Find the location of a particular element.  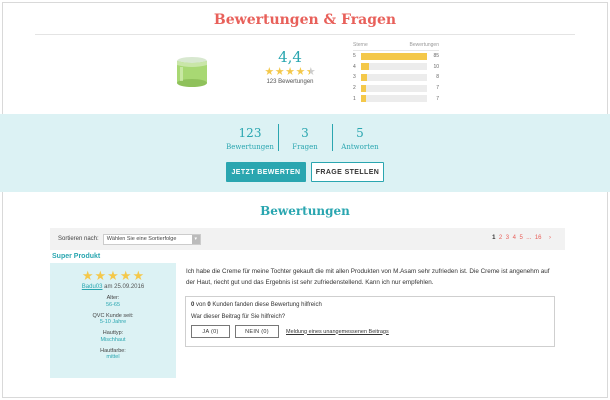

product-image is located at coordinates (192, 72).